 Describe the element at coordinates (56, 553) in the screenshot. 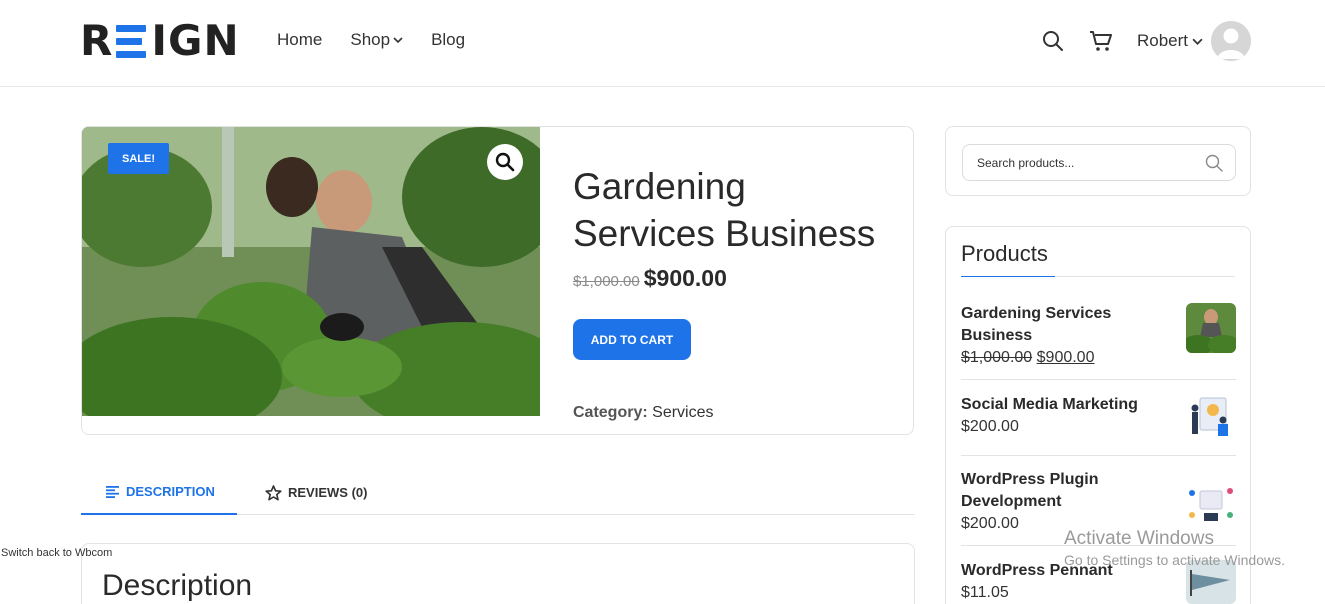

I see `switch-back-link: Switch back to Wbcom` at that location.